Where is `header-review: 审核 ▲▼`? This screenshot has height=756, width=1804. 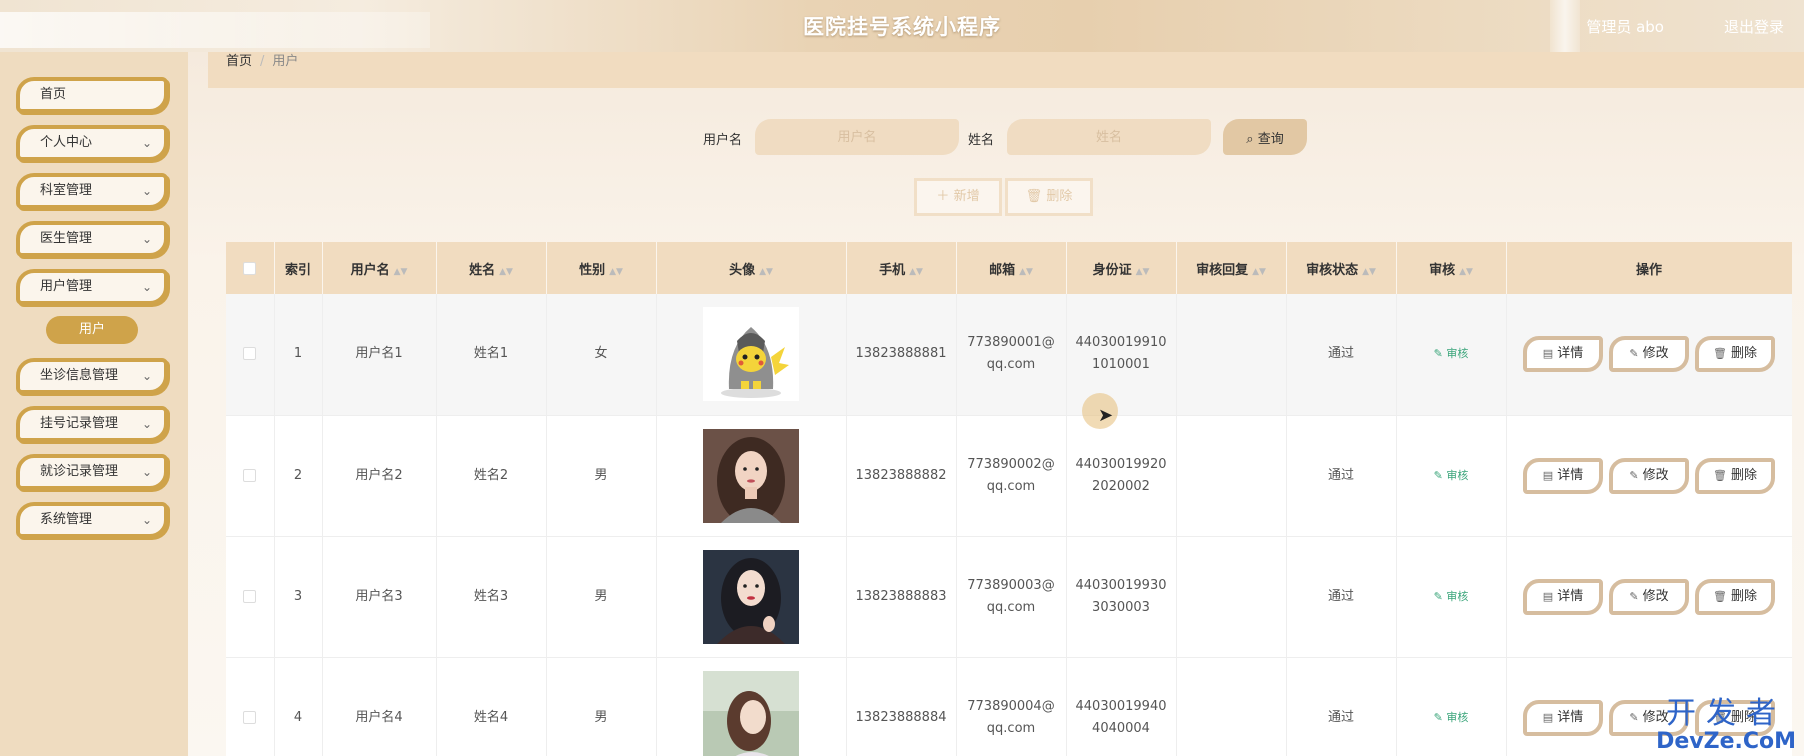
header-review: 审核 ▲▼ is located at coordinates (1451, 268).